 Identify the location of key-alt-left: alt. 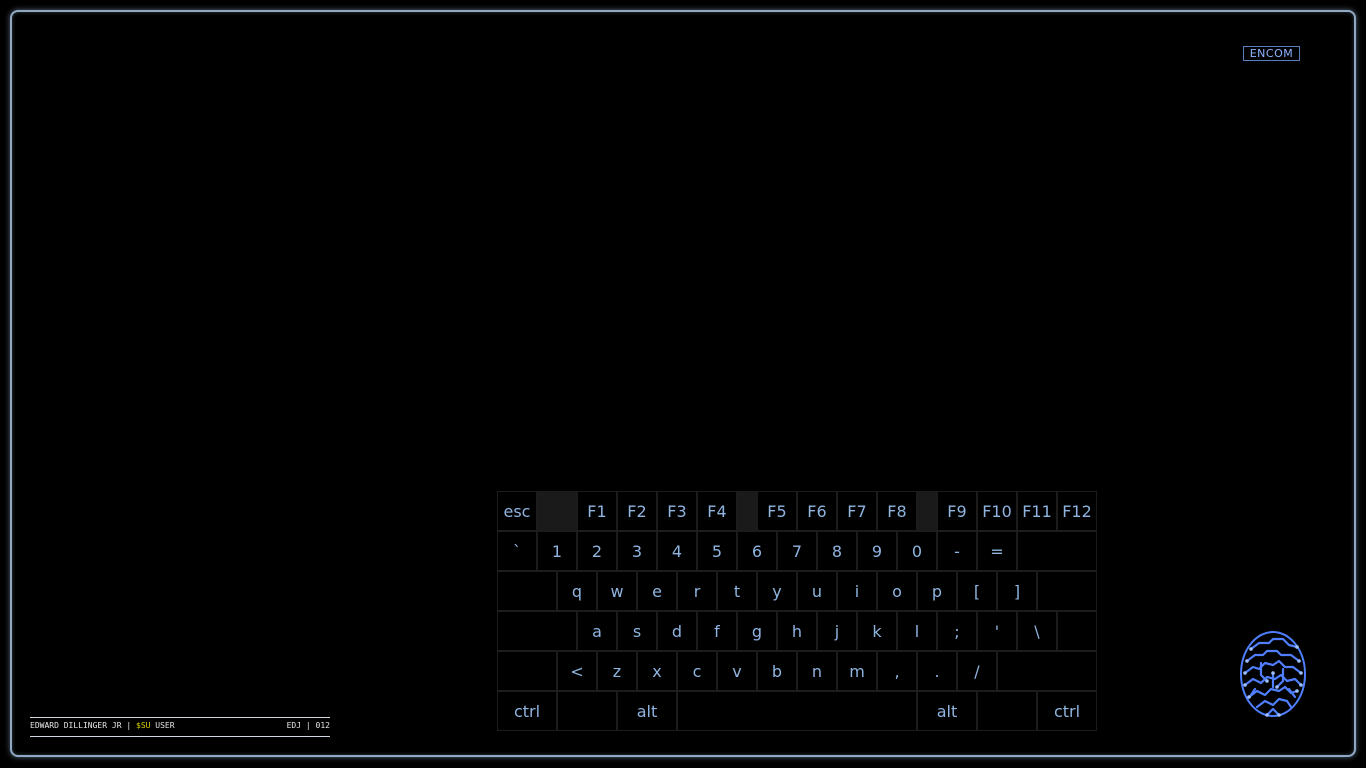
(647, 711).